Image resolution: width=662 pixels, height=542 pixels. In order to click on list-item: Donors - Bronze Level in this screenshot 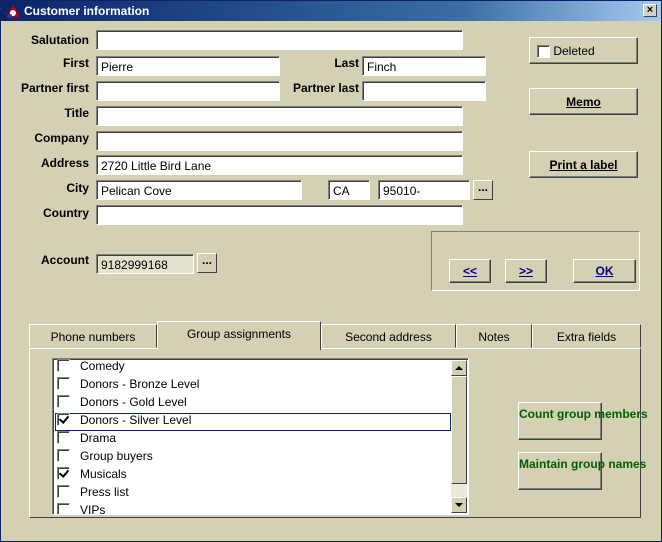, I will do `click(253, 386)`.